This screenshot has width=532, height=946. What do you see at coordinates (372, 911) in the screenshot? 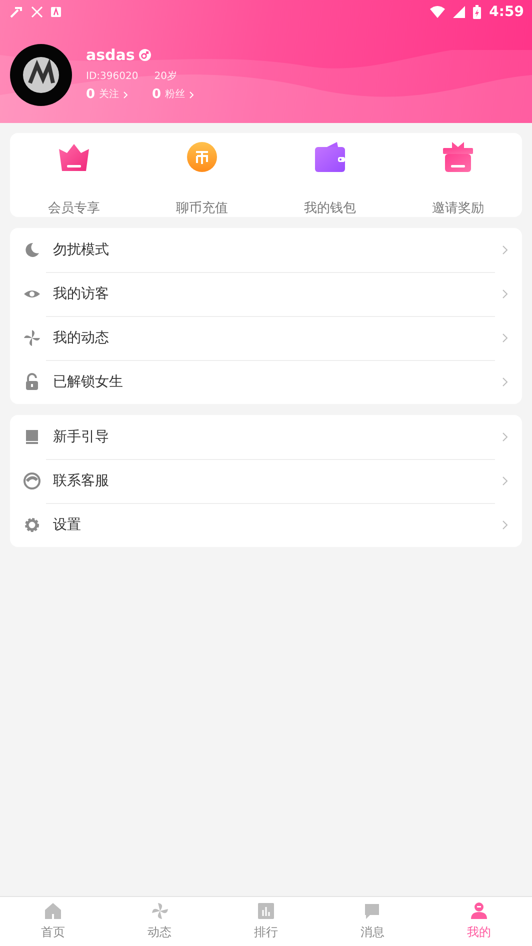
I see `chat-icon` at bounding box center [372, 911].